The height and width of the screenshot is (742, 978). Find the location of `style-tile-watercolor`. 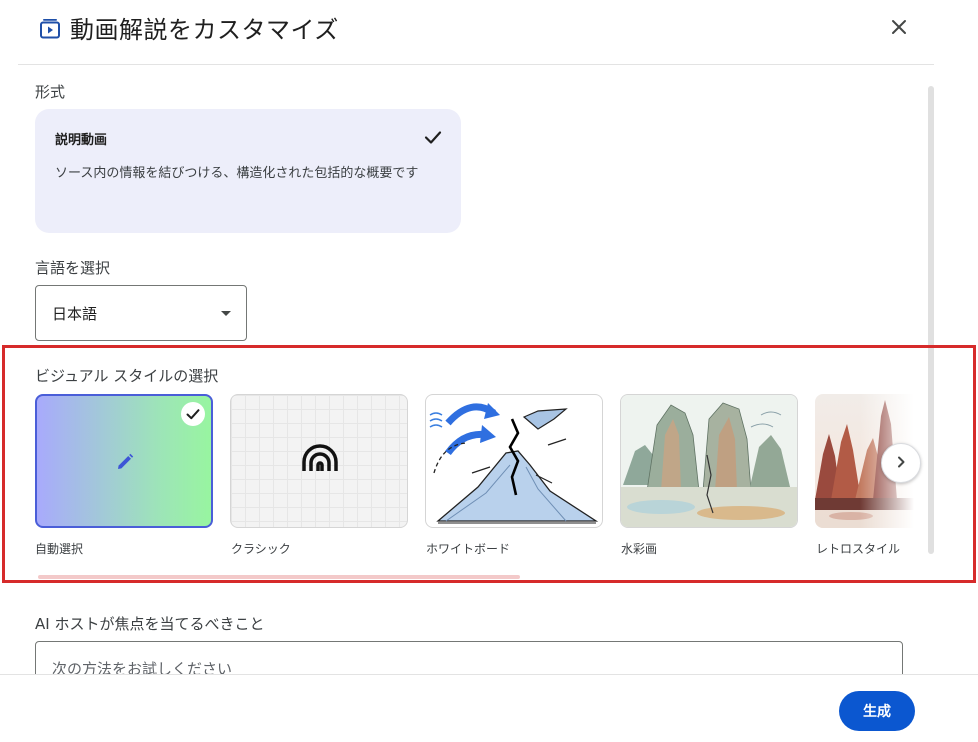

style-tile-watercolor is located at coordinates (709, 461).